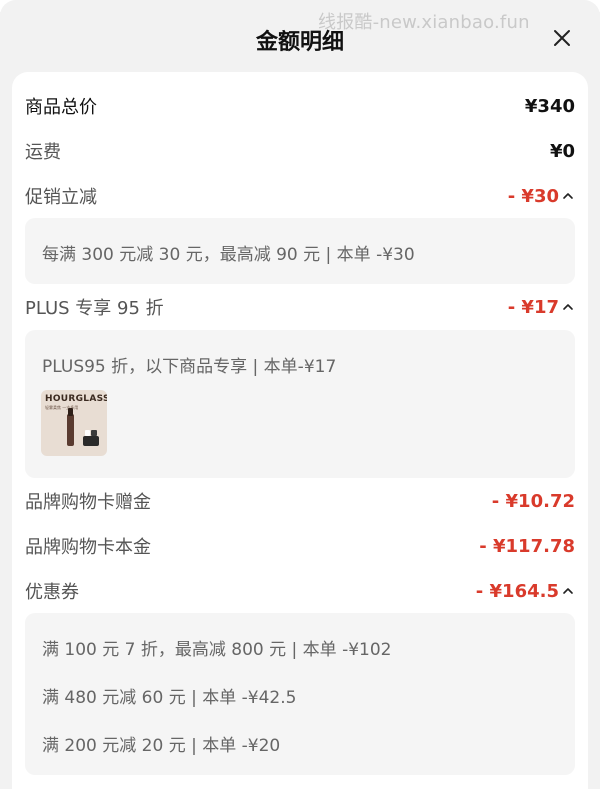 Image resolution: width=600 pixels, height=789 pixels. Describe the element at coordinates (61, 107) in the screenshot. I see `total-label: 商品总价` at that location.